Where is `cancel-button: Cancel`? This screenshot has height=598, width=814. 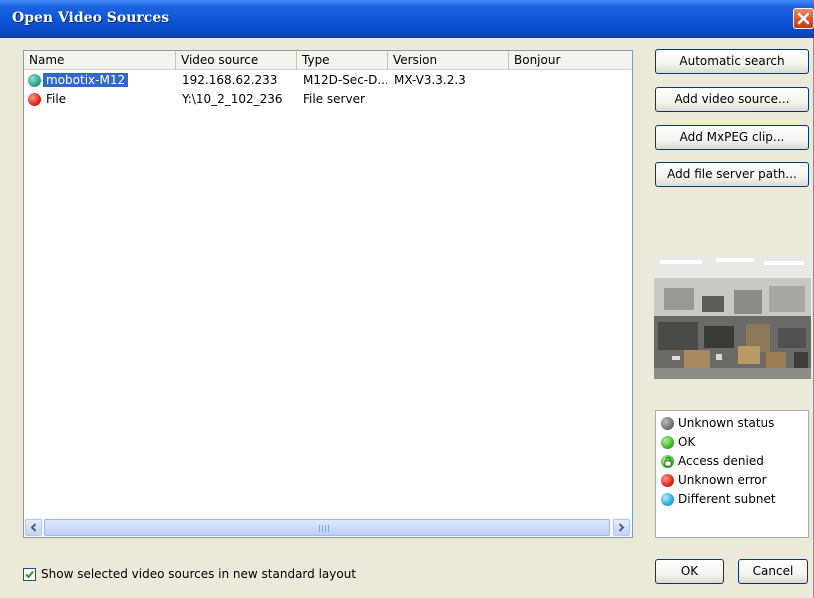 cancel-button: Cancel is located at coordinates (773, 571).